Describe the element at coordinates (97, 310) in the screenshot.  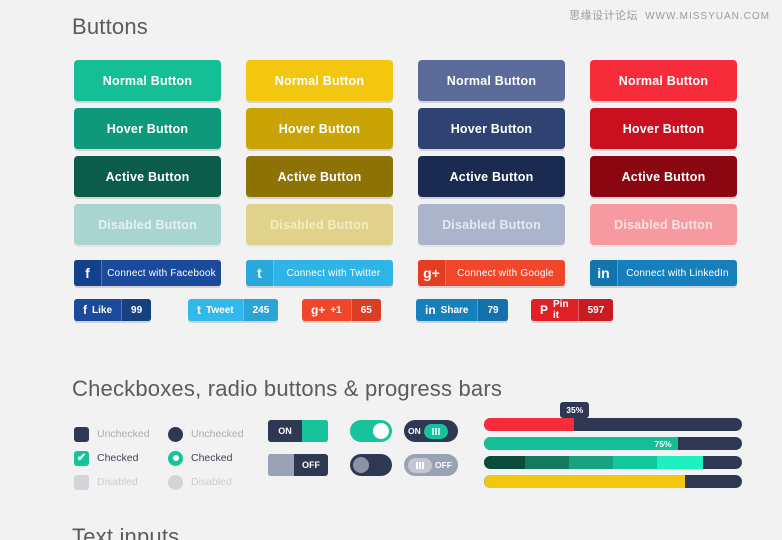
I see `share-facebook-main: f Like` at that location.